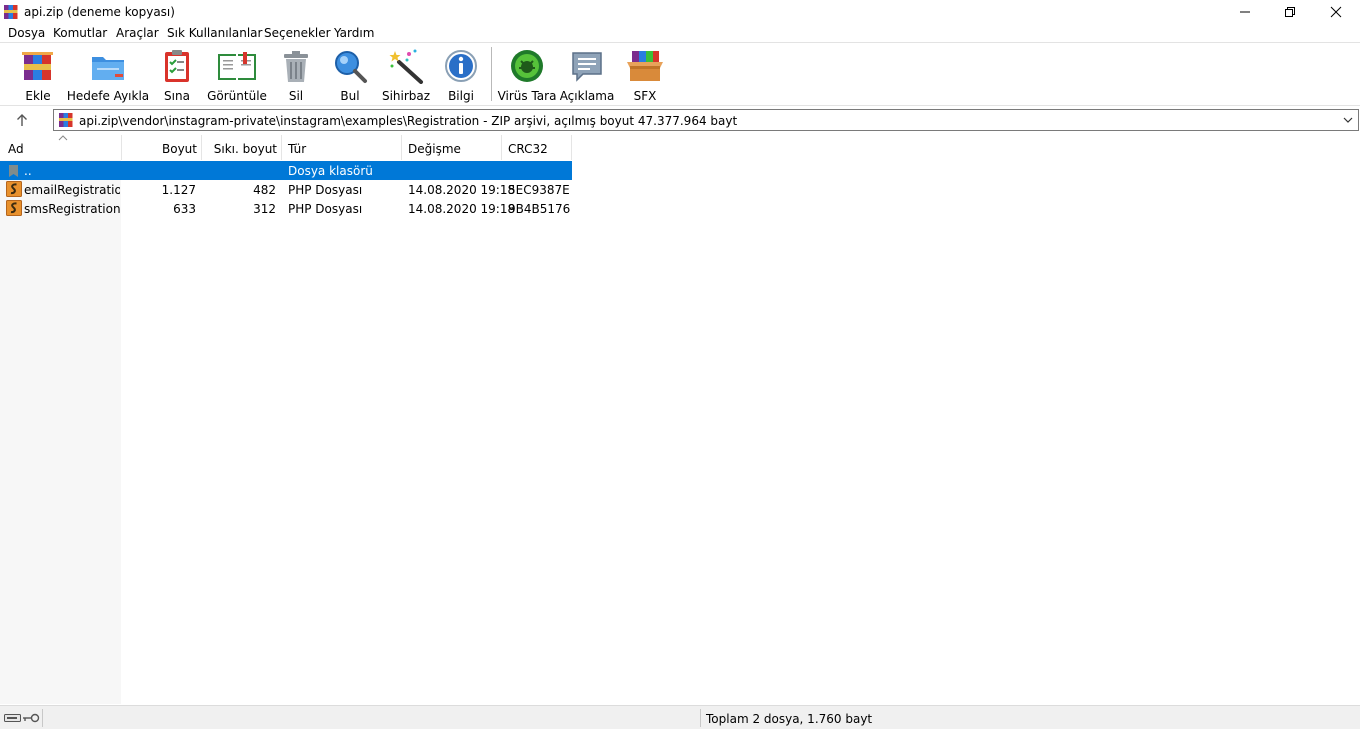  I want to click on column-header-name: Ad, so click(61, 147).